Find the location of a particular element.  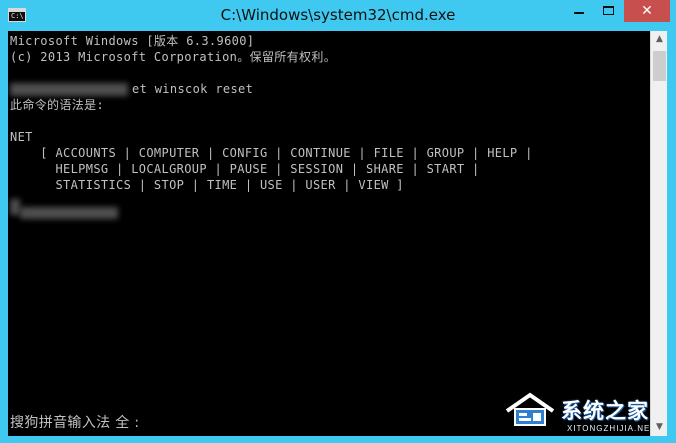

house-logo-icon is located at coordinates (530, 409).